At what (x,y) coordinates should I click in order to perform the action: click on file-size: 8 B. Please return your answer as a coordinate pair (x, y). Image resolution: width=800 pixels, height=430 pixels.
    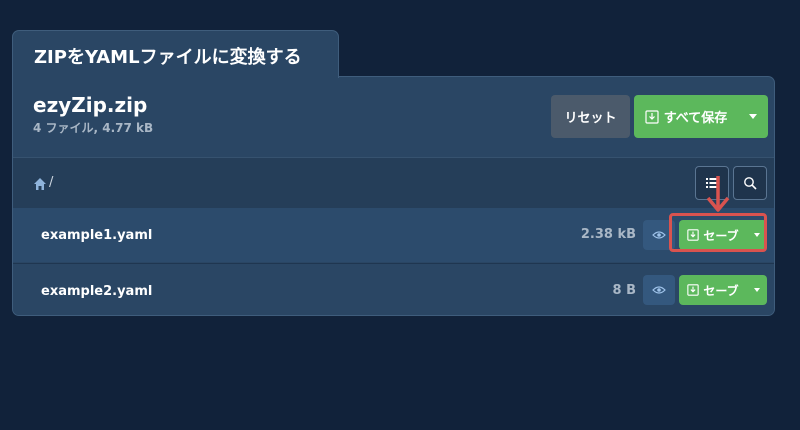
    Looking at the image, I should click on (624, 290).